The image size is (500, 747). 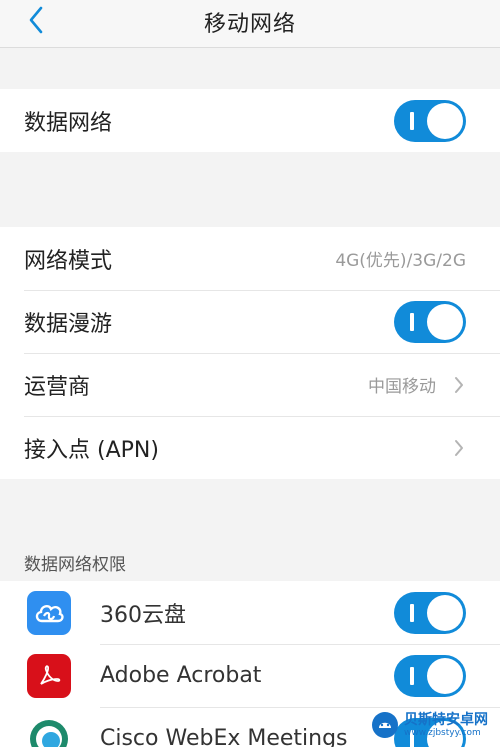 I want to click on watermark-url: www.zjbstyy.com, so click(x=442, y=732).